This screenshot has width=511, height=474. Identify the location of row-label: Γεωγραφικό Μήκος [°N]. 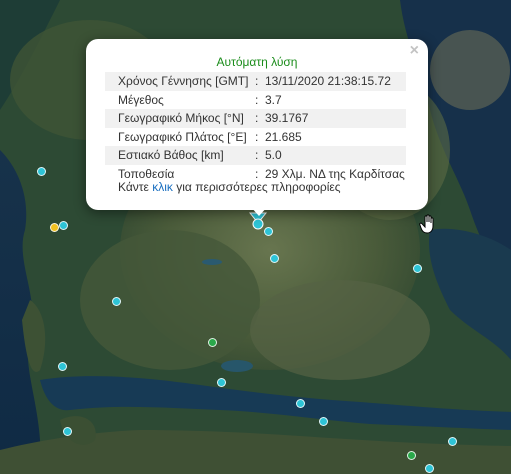
(180, 118).